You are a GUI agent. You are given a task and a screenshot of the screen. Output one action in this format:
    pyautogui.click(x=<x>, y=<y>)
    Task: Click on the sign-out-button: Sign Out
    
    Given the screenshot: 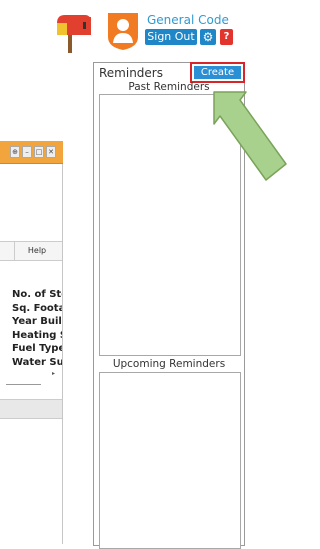 What is the action you would take?
    pyautogui.click(x=171, y=37)
    